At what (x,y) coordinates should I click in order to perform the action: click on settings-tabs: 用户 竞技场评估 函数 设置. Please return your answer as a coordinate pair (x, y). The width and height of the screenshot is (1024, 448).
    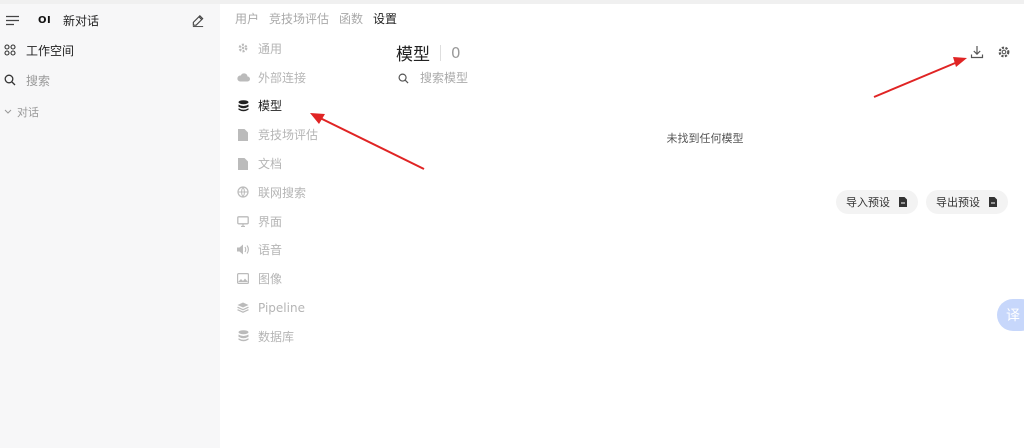
    Looking at the image, I should click on (316, 18).